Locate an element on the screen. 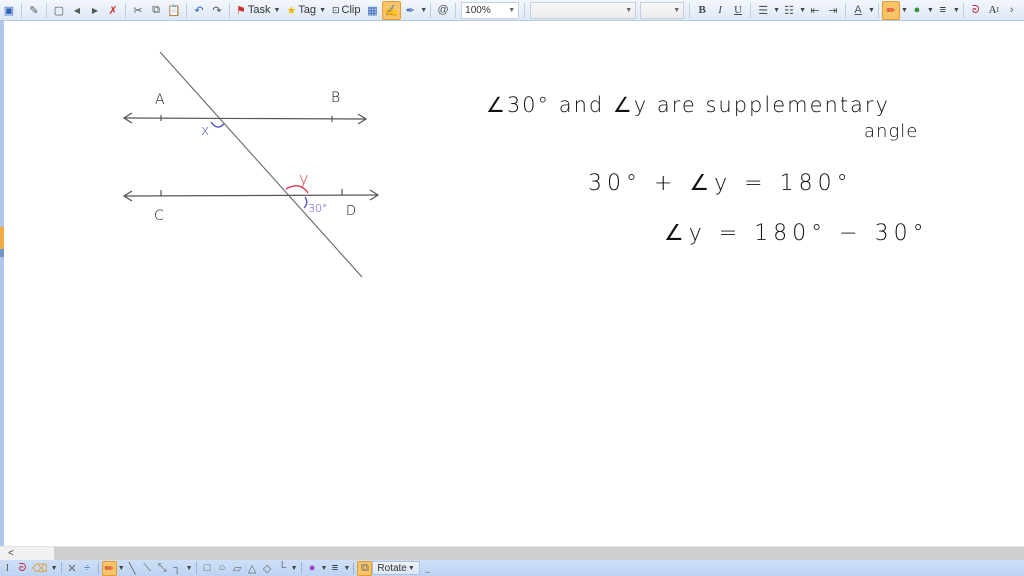 Image resolution: width=1024 pixels, height=576 pixels. new-page-icon: ▢ is located at coordinates (59, 10).